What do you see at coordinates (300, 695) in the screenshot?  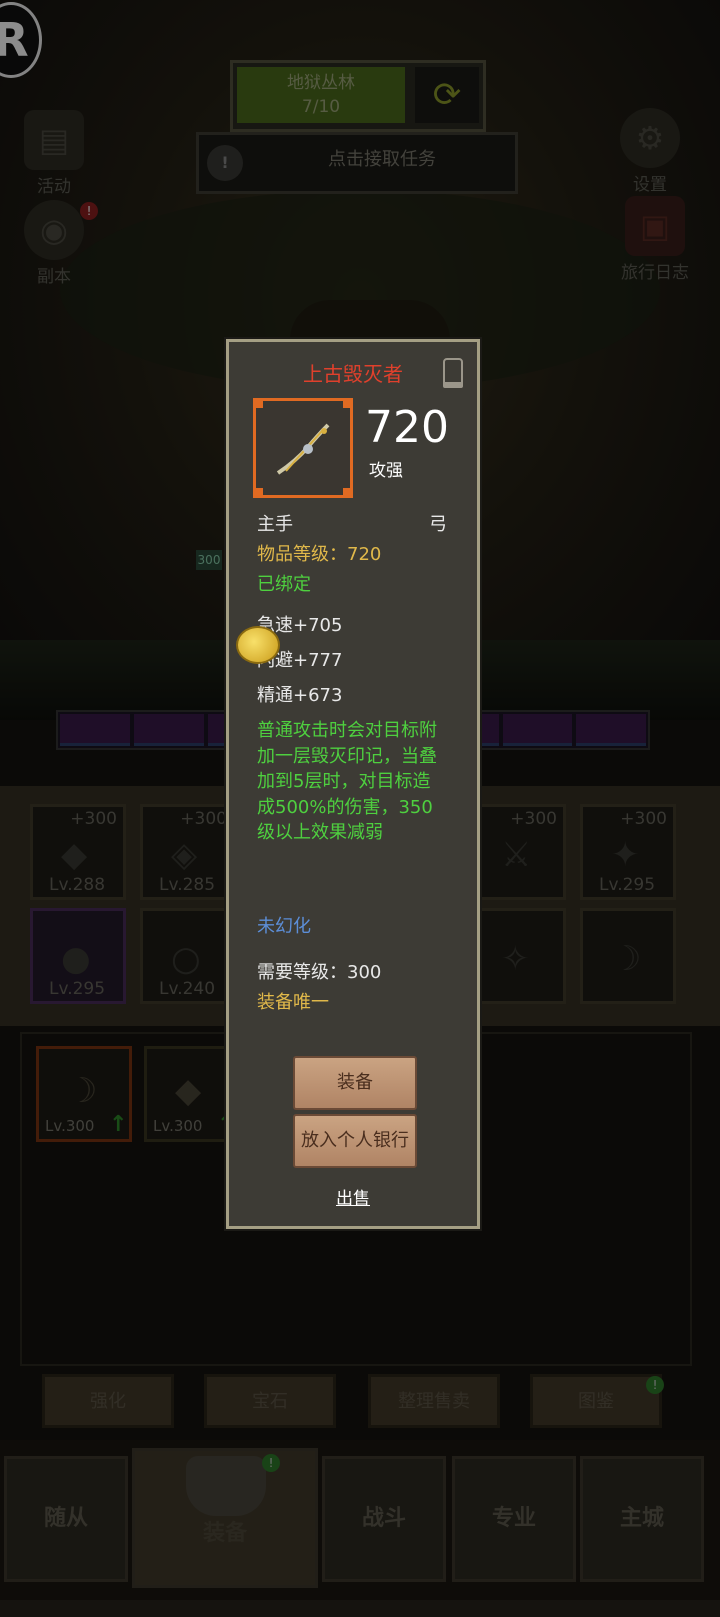 I see `stat-mastery: 精通+673` at bounding box center [300, 695].